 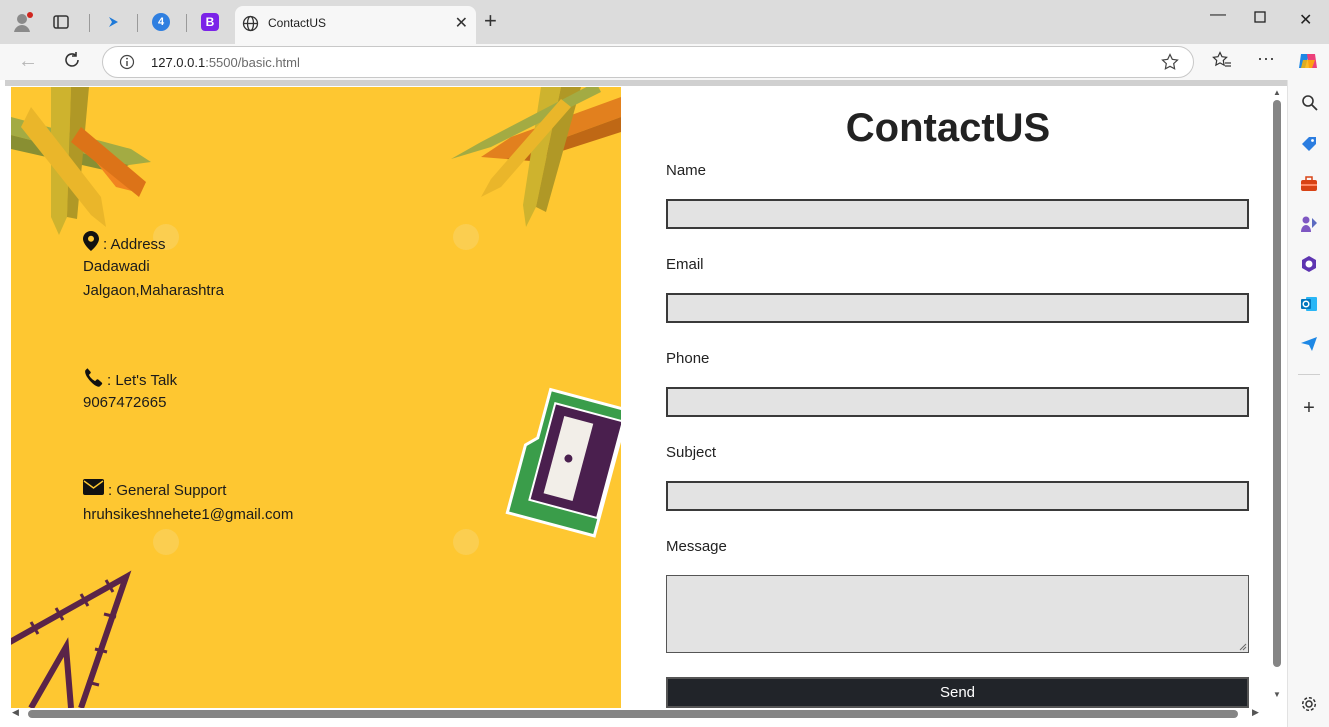 I want to click on settings-gear-icon, so click(x=1309, y=704).